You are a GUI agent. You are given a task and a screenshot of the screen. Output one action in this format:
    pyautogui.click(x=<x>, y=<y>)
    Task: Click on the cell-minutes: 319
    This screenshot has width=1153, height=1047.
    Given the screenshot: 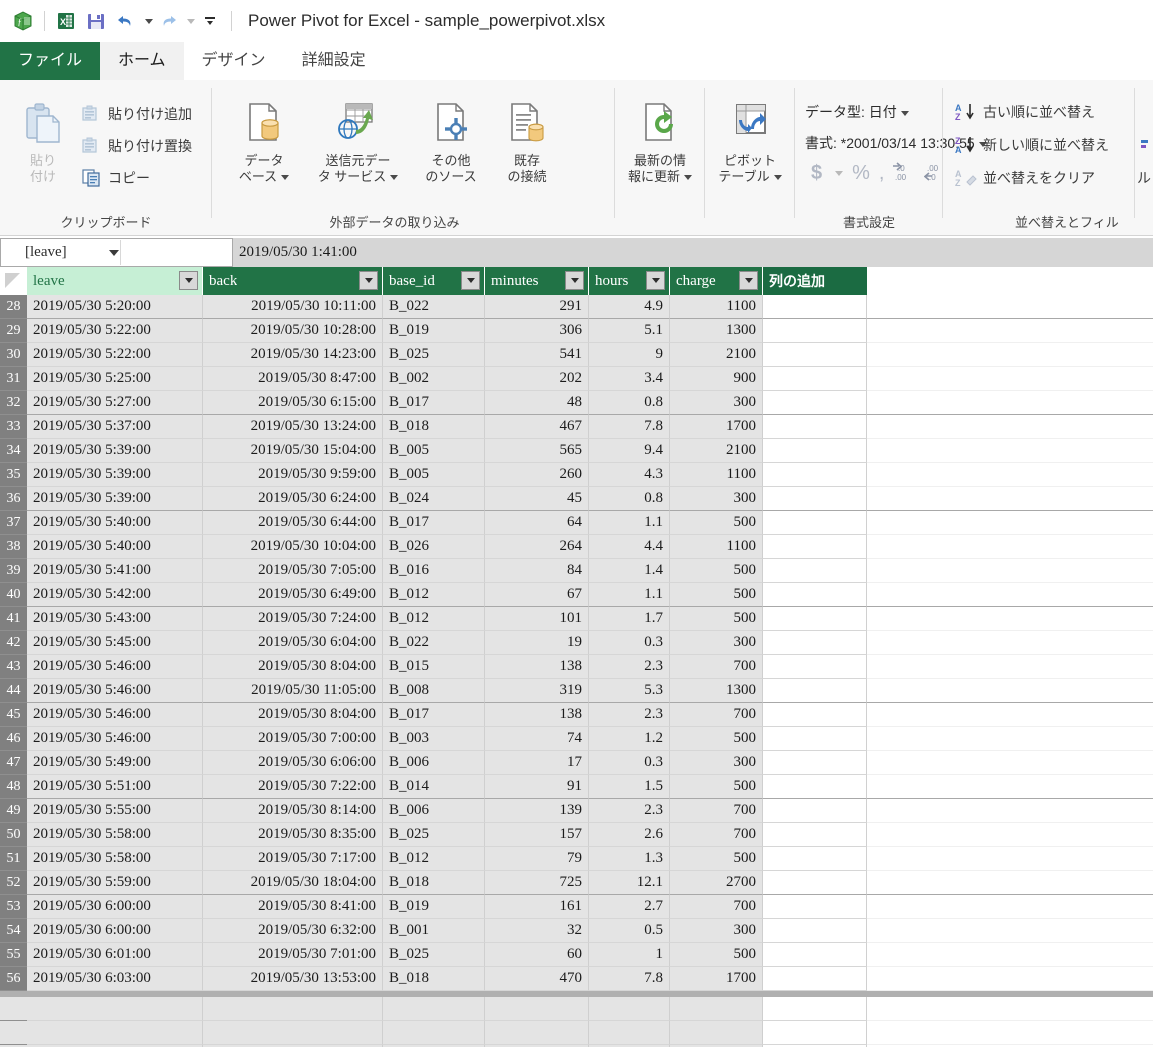 What is the action you would take?
    pyautogui.click(x=537, y=691)
    